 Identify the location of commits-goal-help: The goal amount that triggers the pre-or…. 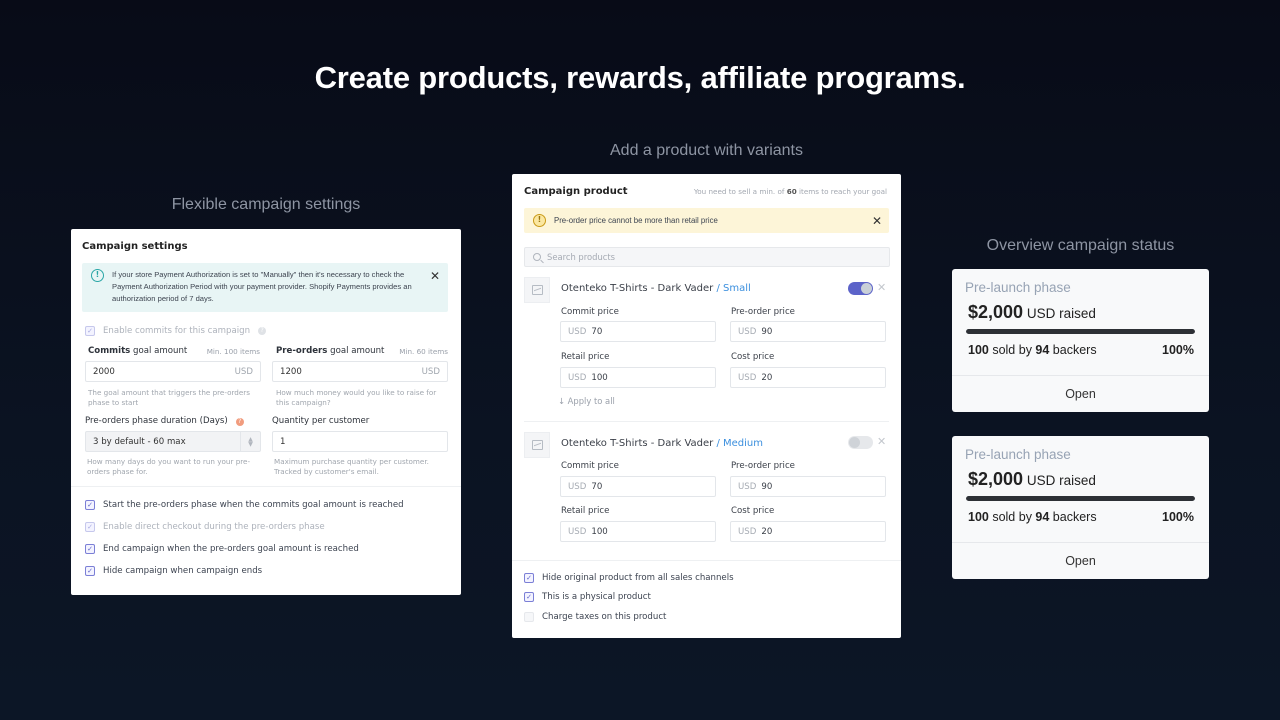
(169, 397).